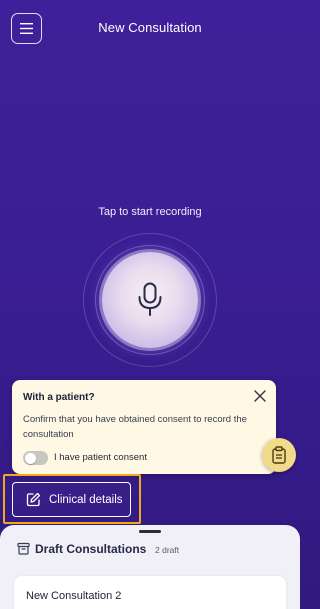 This screenshot has width=320, height=609. I want to click on clinical-details-button: Clinical details, so click(71, 499).